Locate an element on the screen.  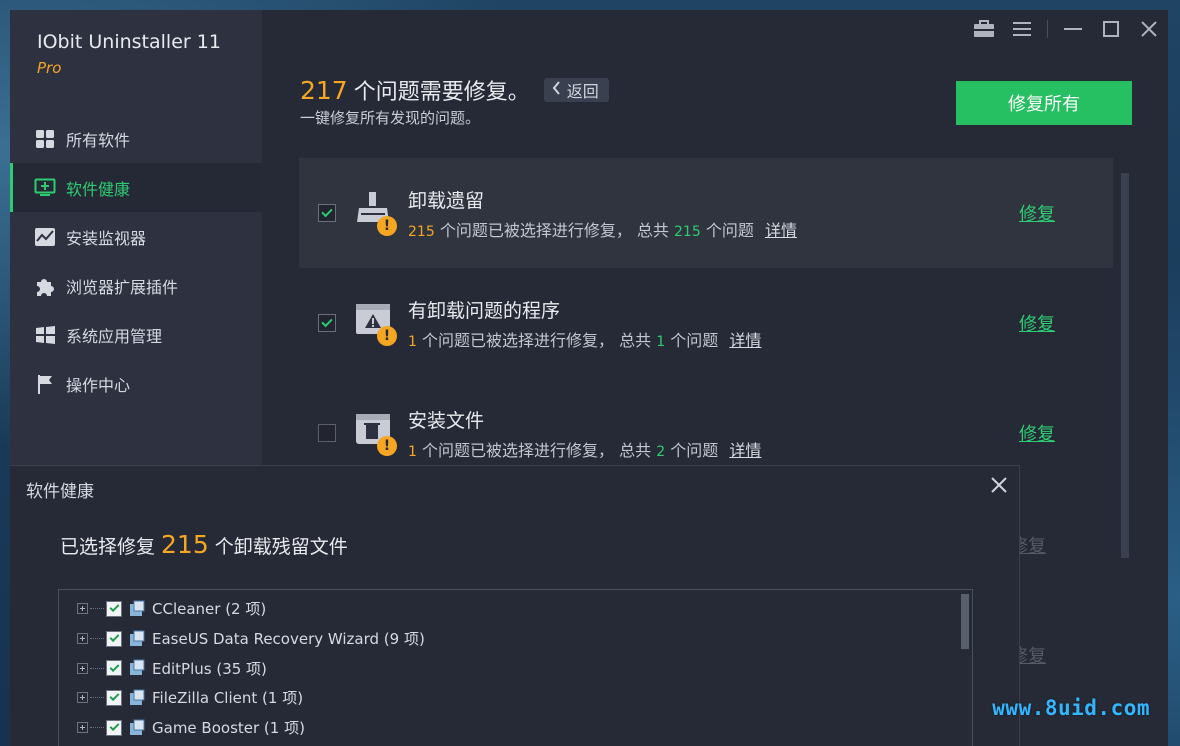
sidebar-item-label: 安装监视器 is located at coordinates (106, 238).